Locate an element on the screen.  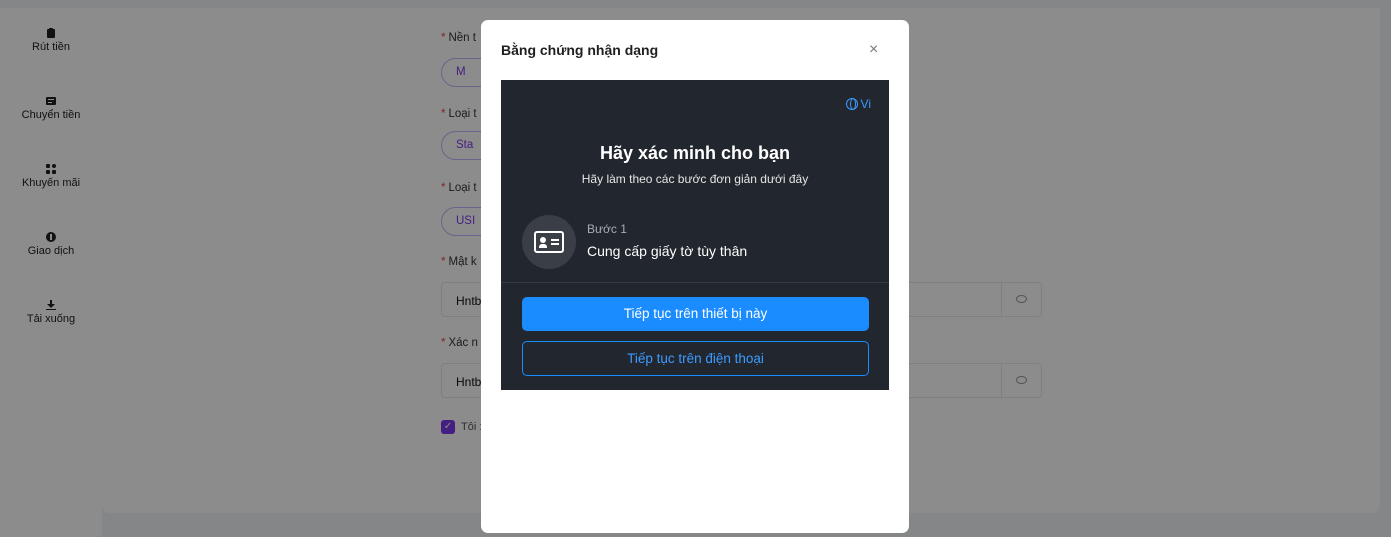
language-selector: Vi is located at coordinates (858, 104).